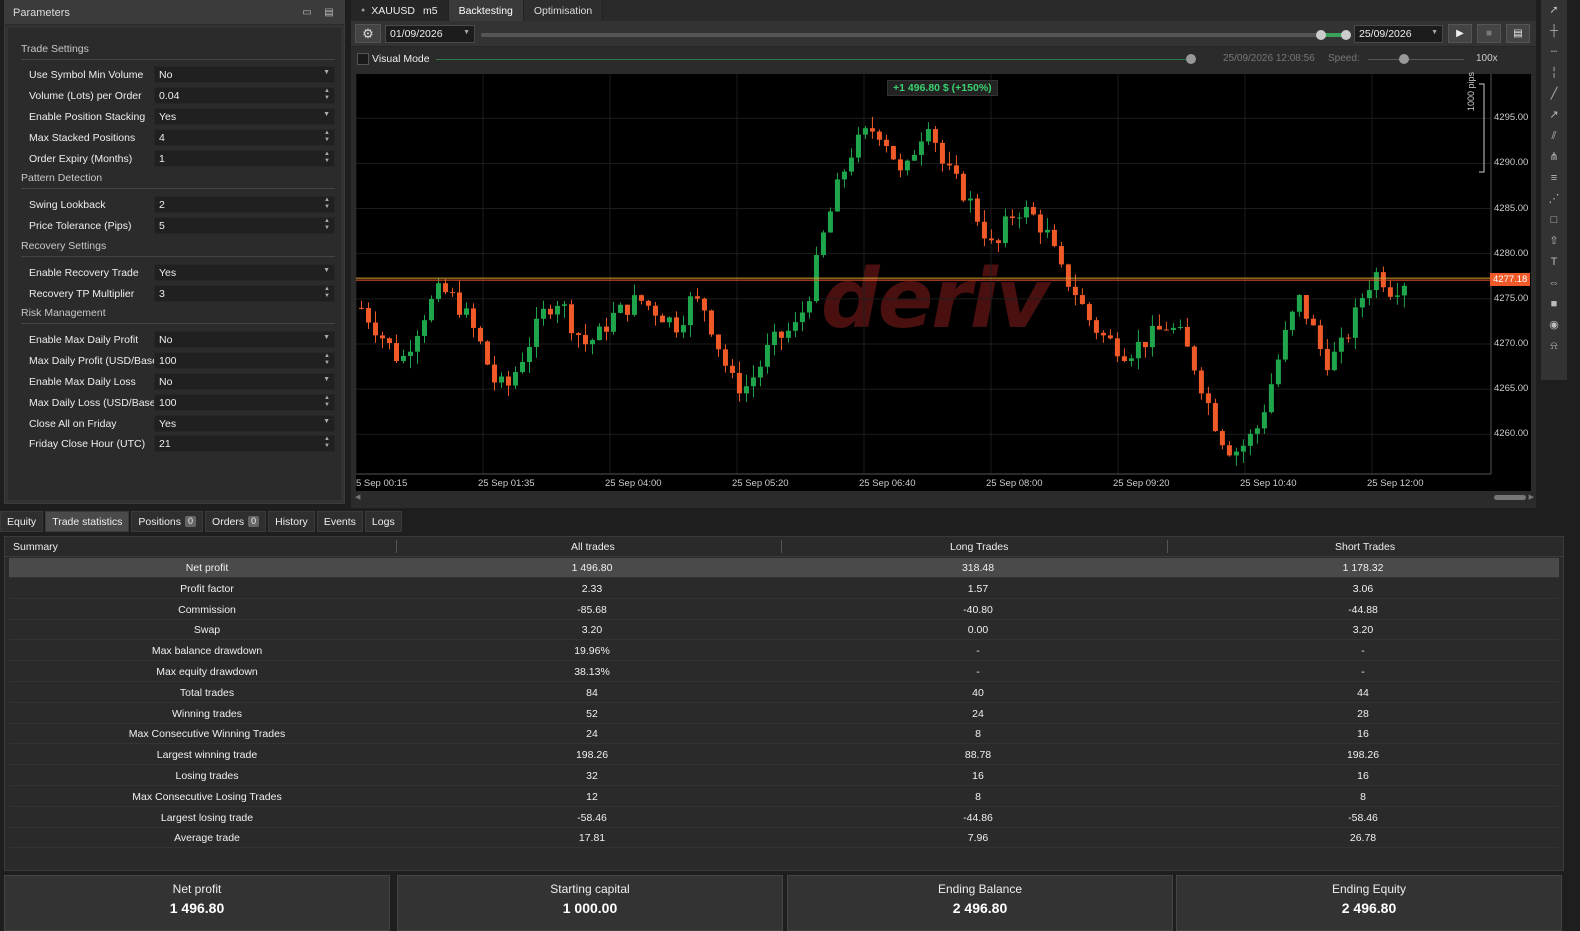  What do you see at coordinates (1554, 241) in the screenshot?
I see `arrow-icon: ⇧` at bounding box center [1554, 241].